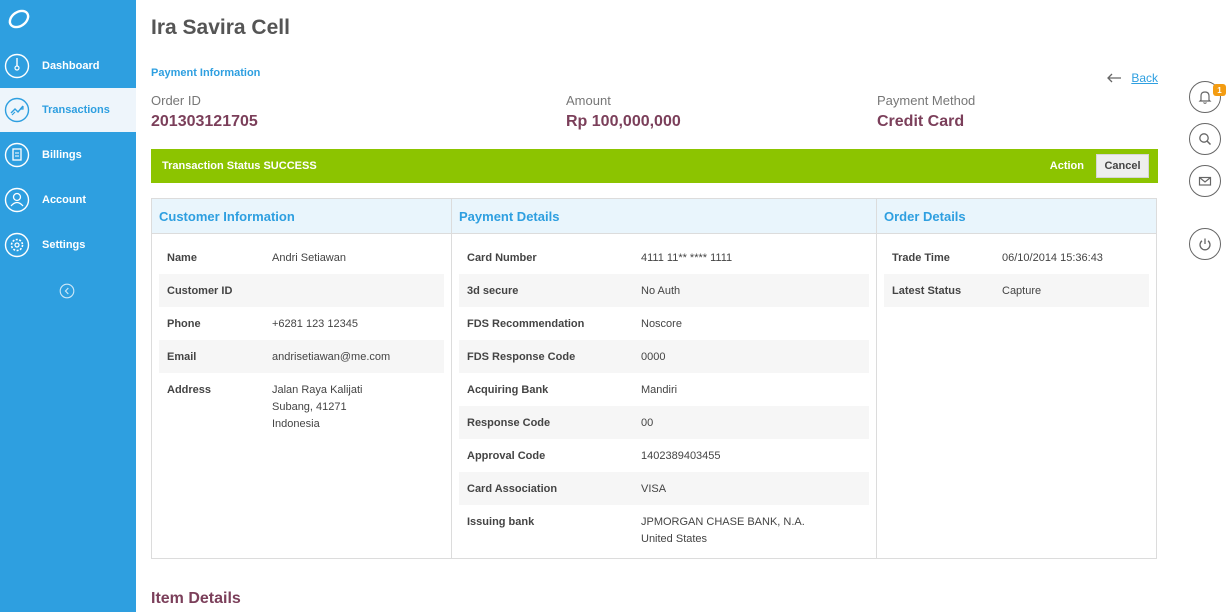  I want to click on sidebar-item-billings: Billings, so click(68, 155).